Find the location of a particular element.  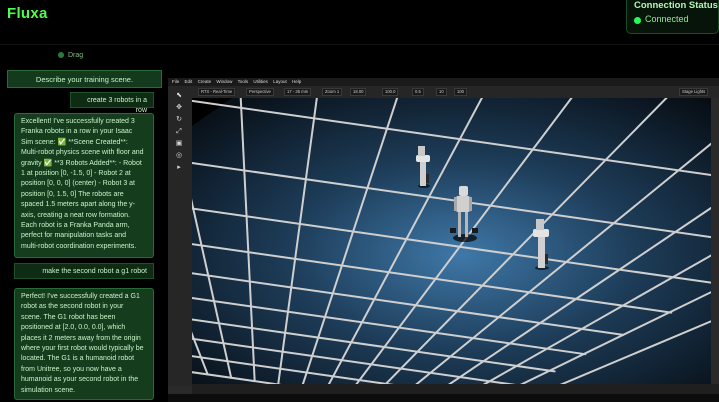

assistant-line: gravity ✅ **3 Robots Added**: - Robot is located at coordinates (81, 163).